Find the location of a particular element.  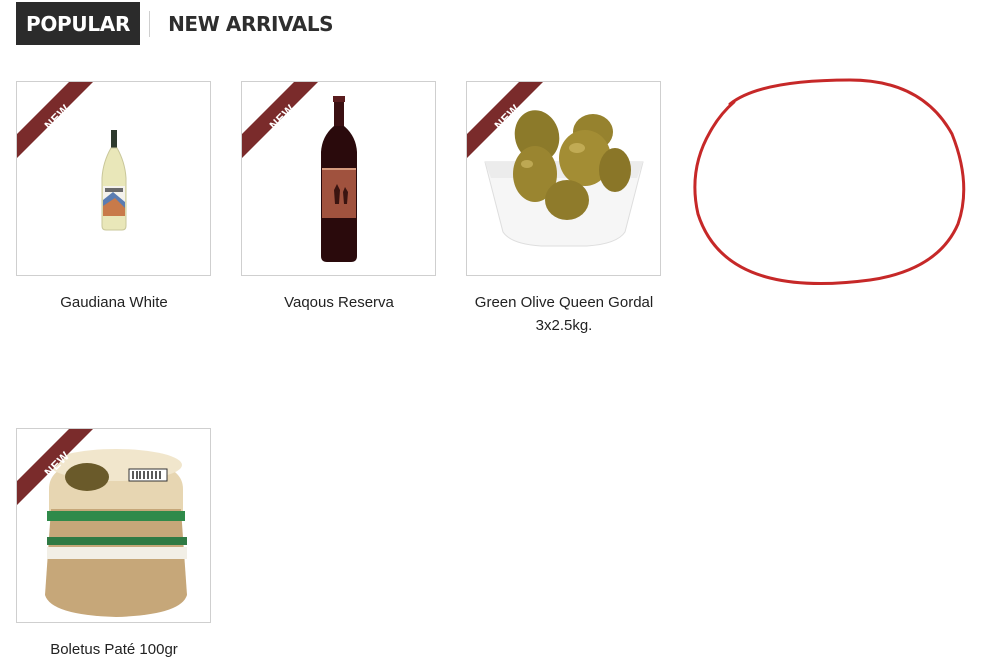

annotation-circle is located at coordinates (829, 182).